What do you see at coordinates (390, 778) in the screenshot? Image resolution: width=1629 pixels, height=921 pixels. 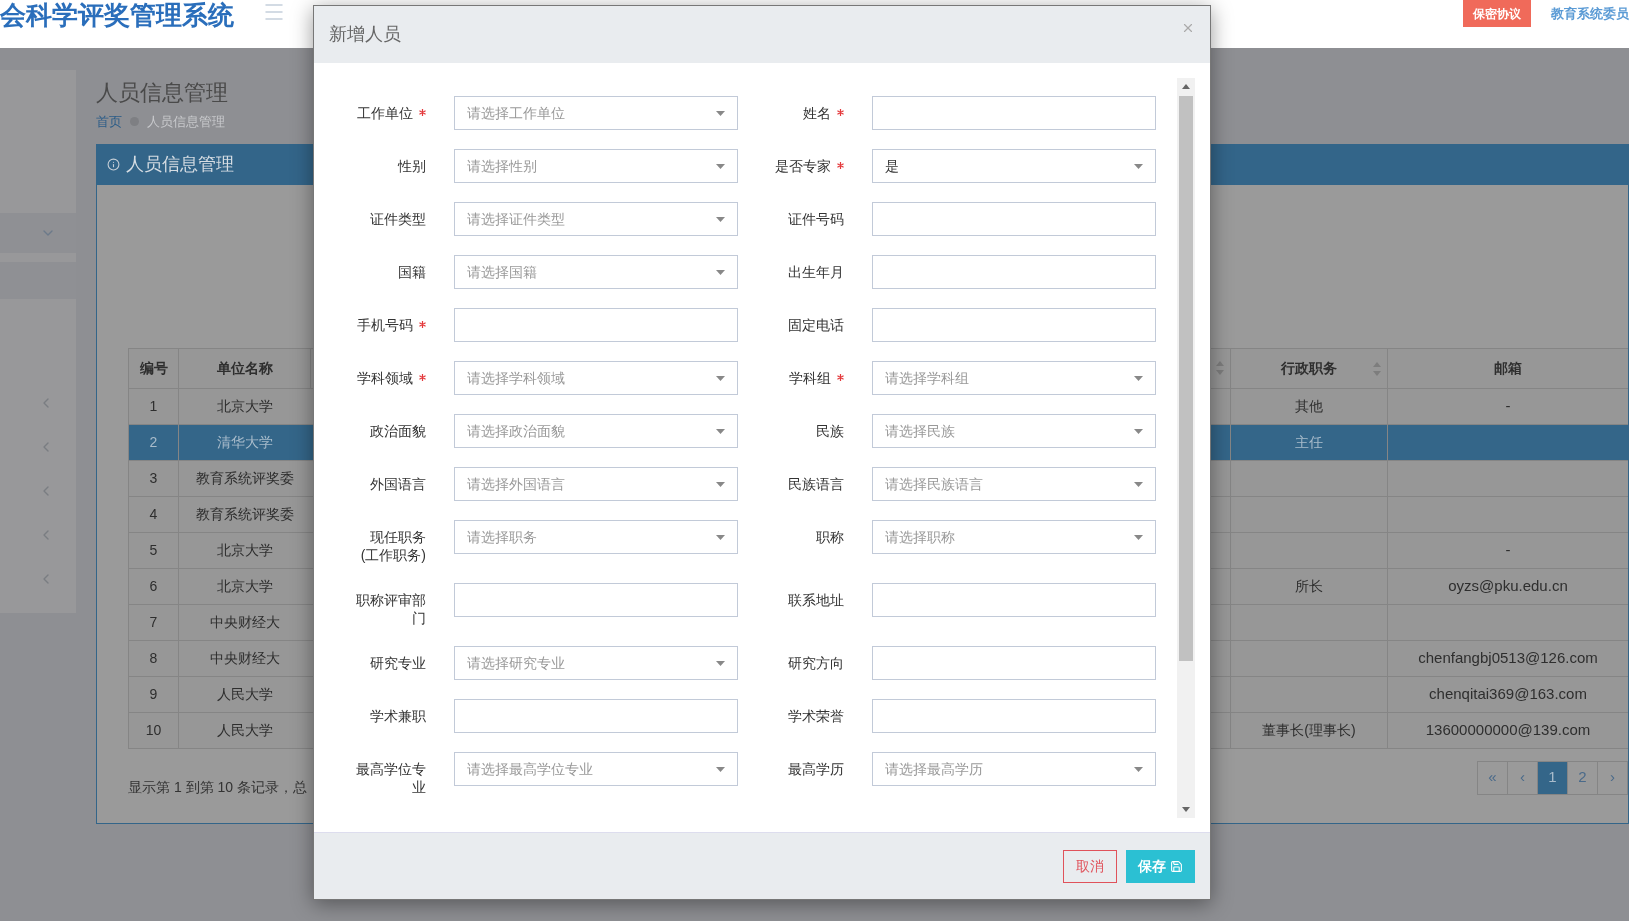 I see `field-label: 最高学位专业` at bounding box center [390, 778].